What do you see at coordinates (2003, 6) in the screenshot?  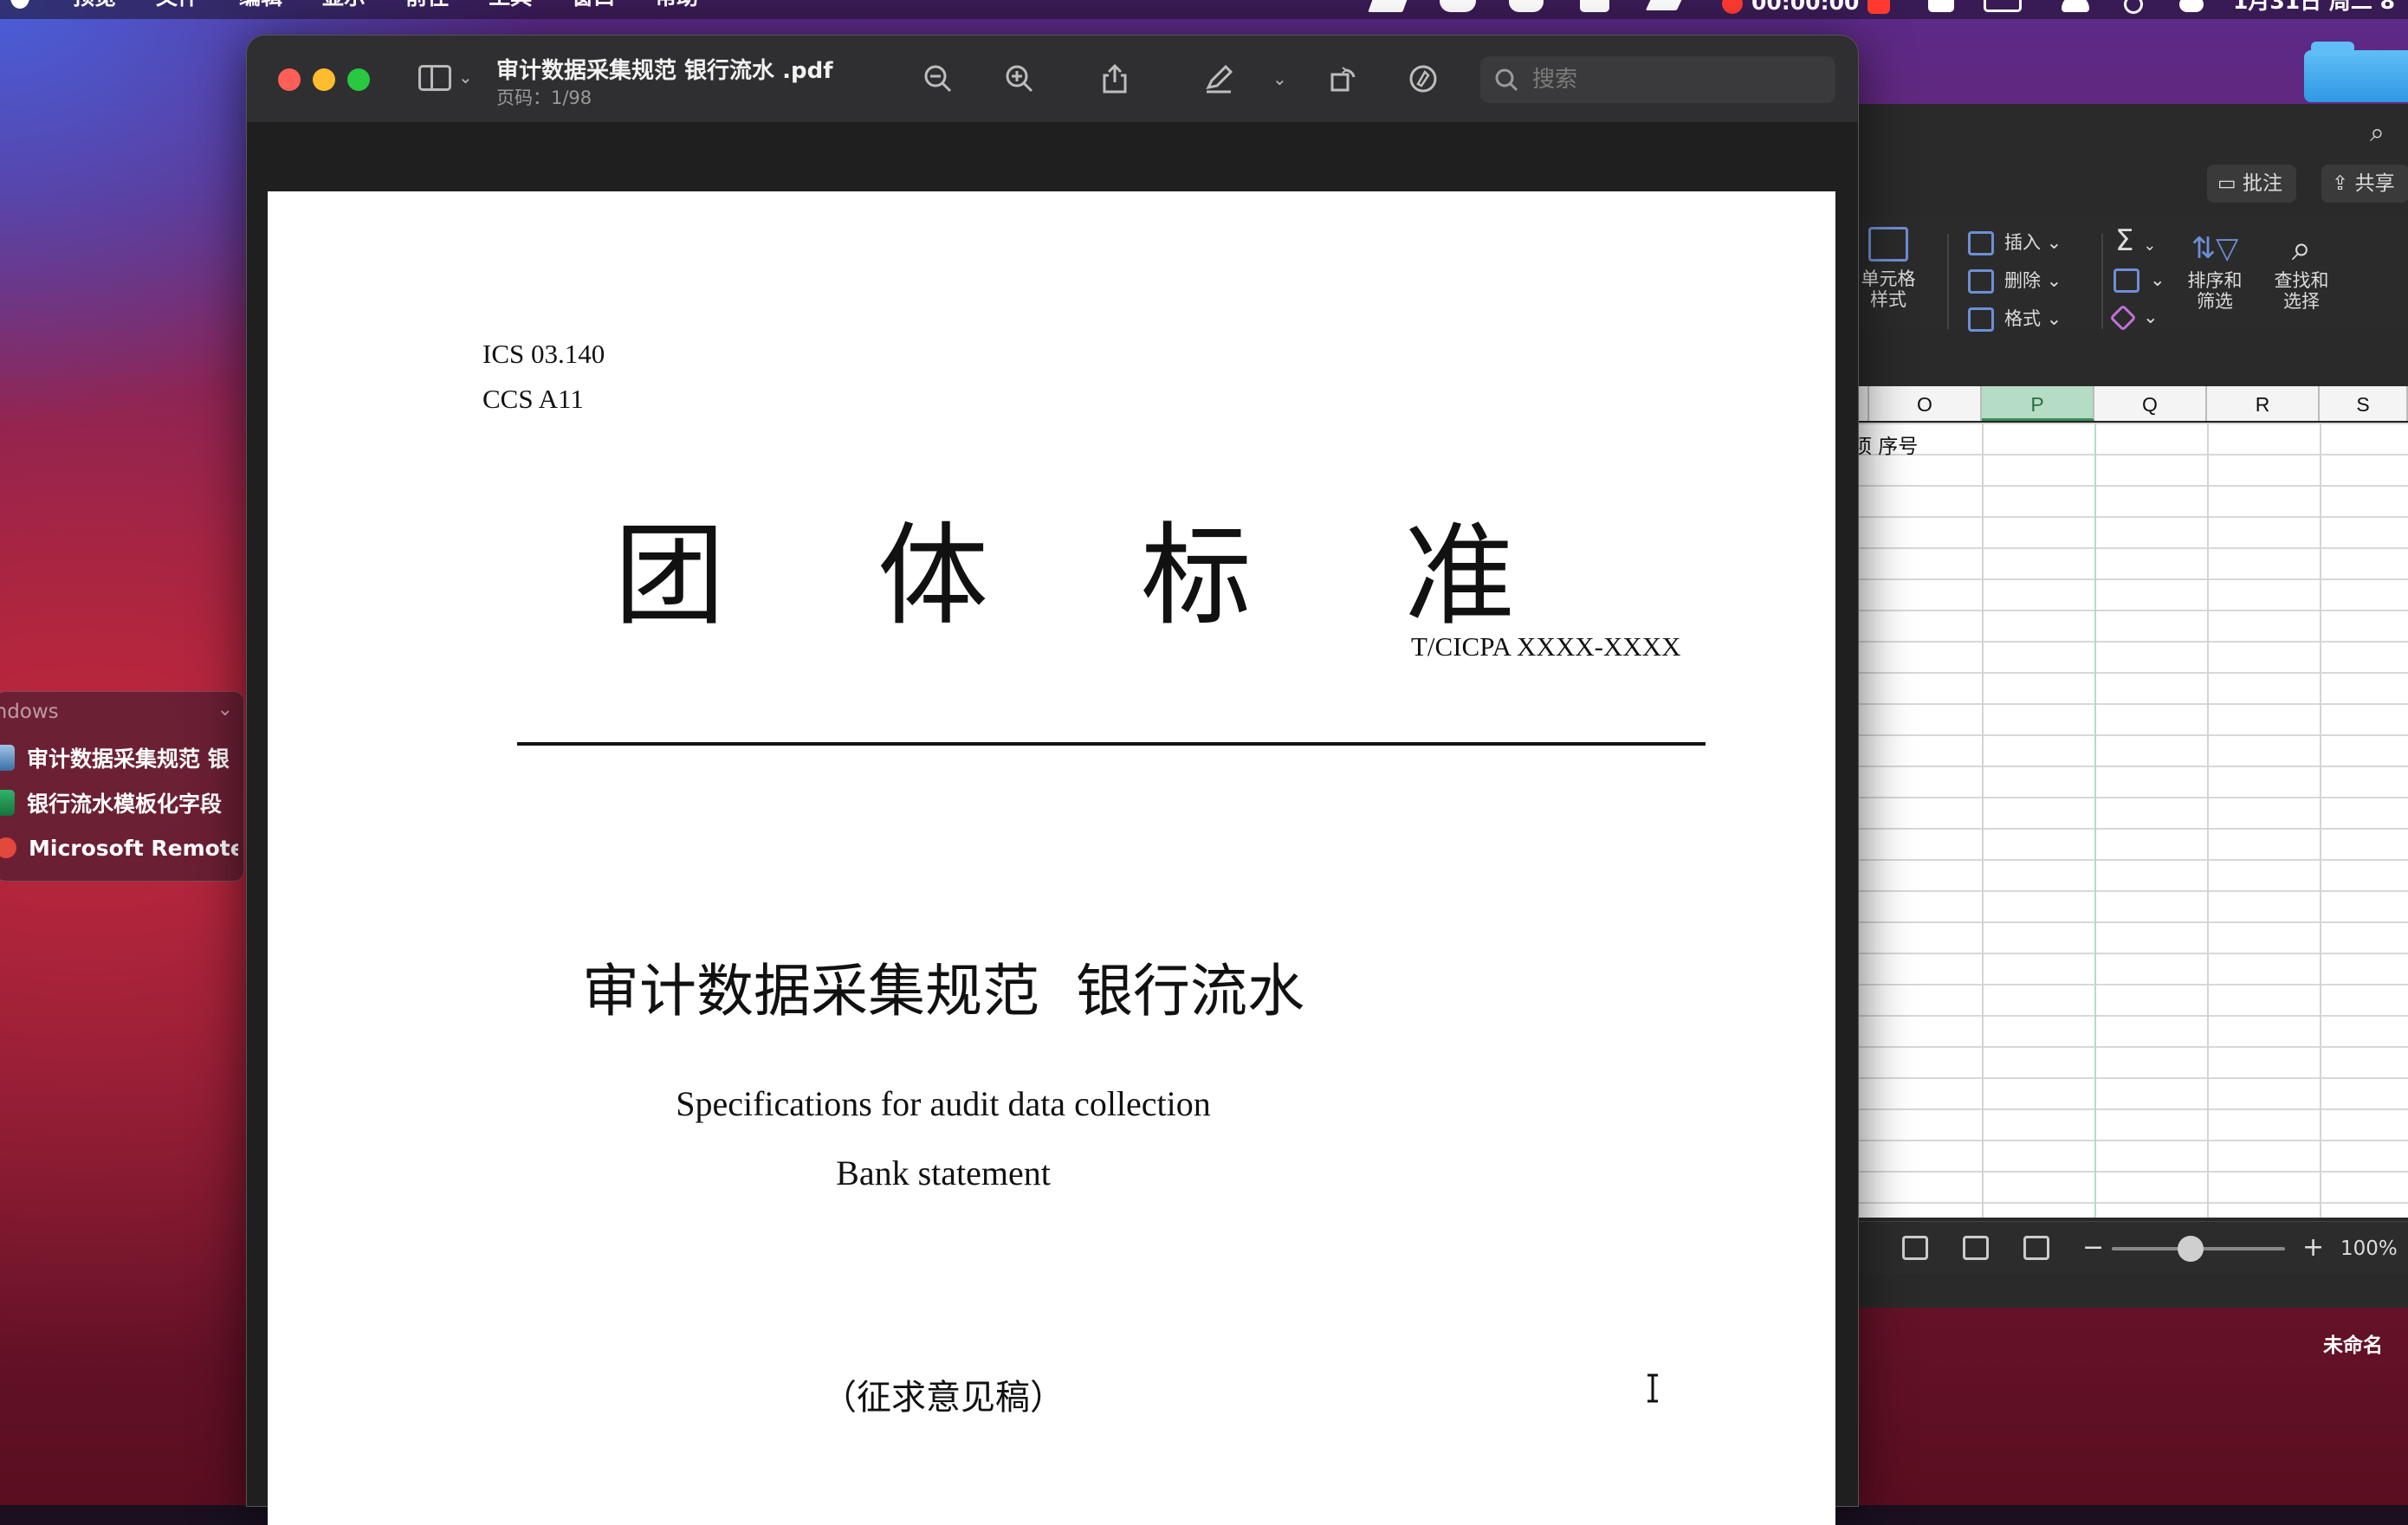 I see `battery-icon` at bounding box center [2003, 6].